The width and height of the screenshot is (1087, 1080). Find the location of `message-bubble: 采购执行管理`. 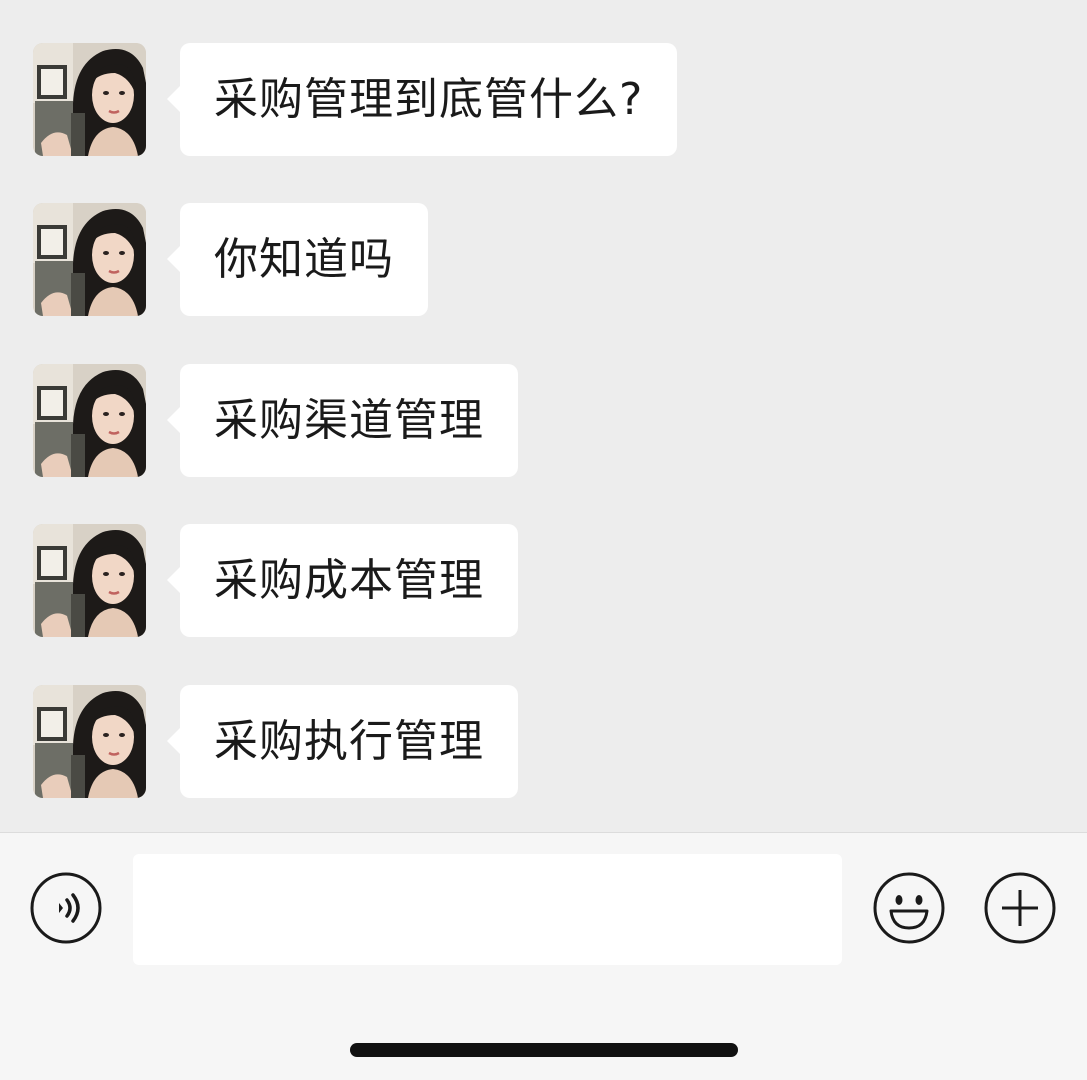

message-bubble: 采购执行管理 is located at coordinates (342, 741).